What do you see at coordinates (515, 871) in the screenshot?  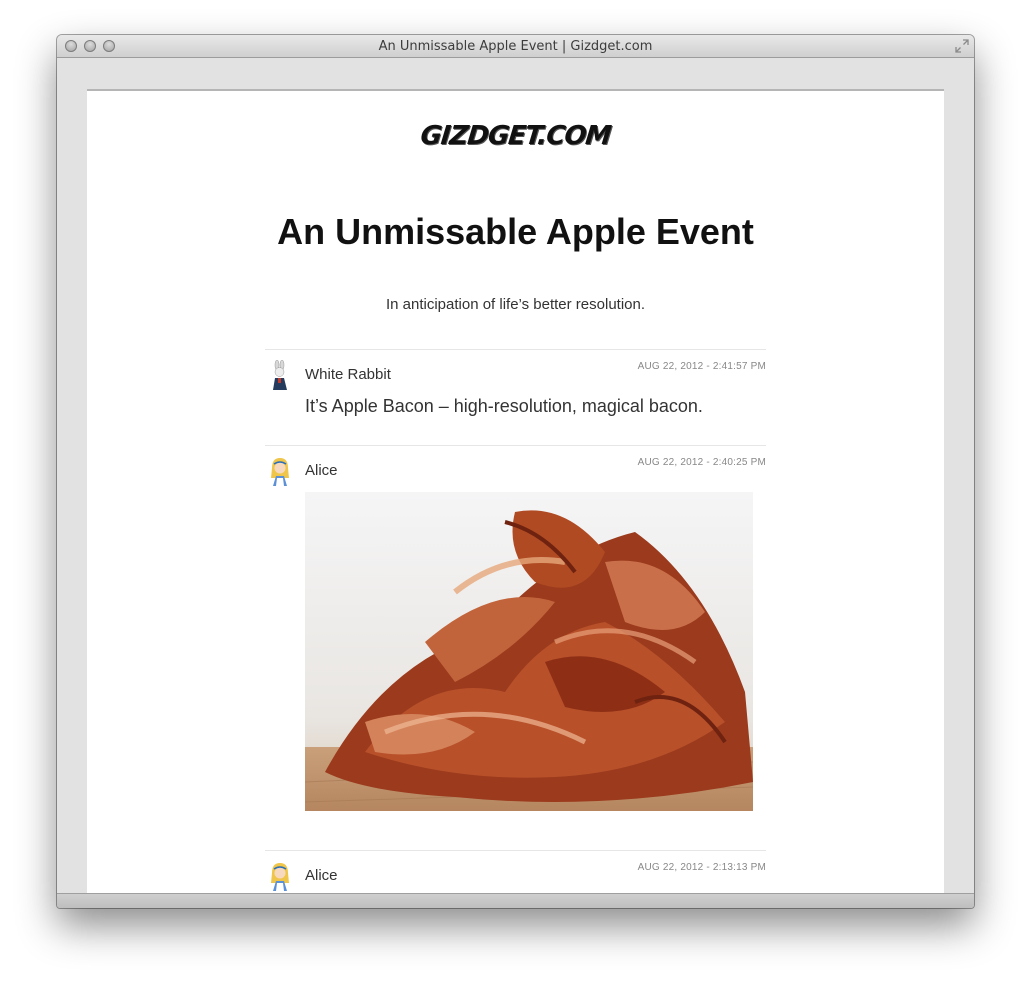 I see `list-item: Alice AUG 22, 2012 - 2:13:13 PM` at bounding box center [515, 871].